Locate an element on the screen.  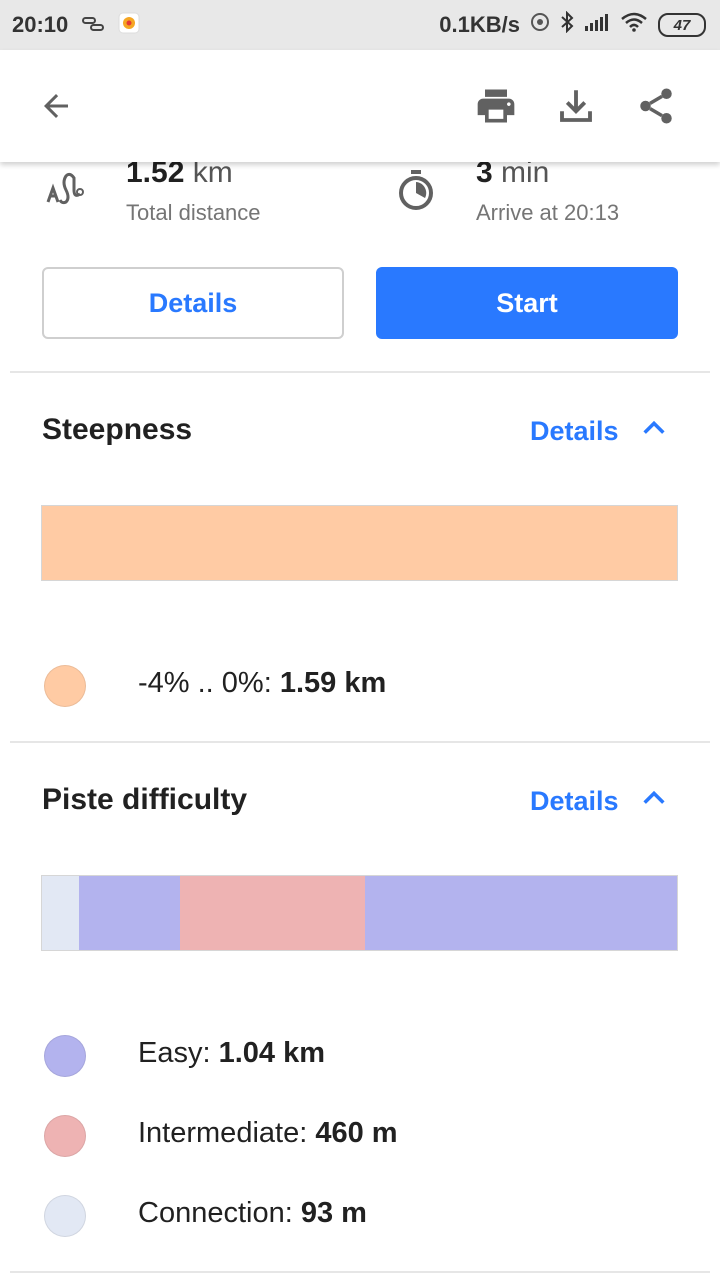
legend-label: Easy: is located at coordinates (178, 1053).